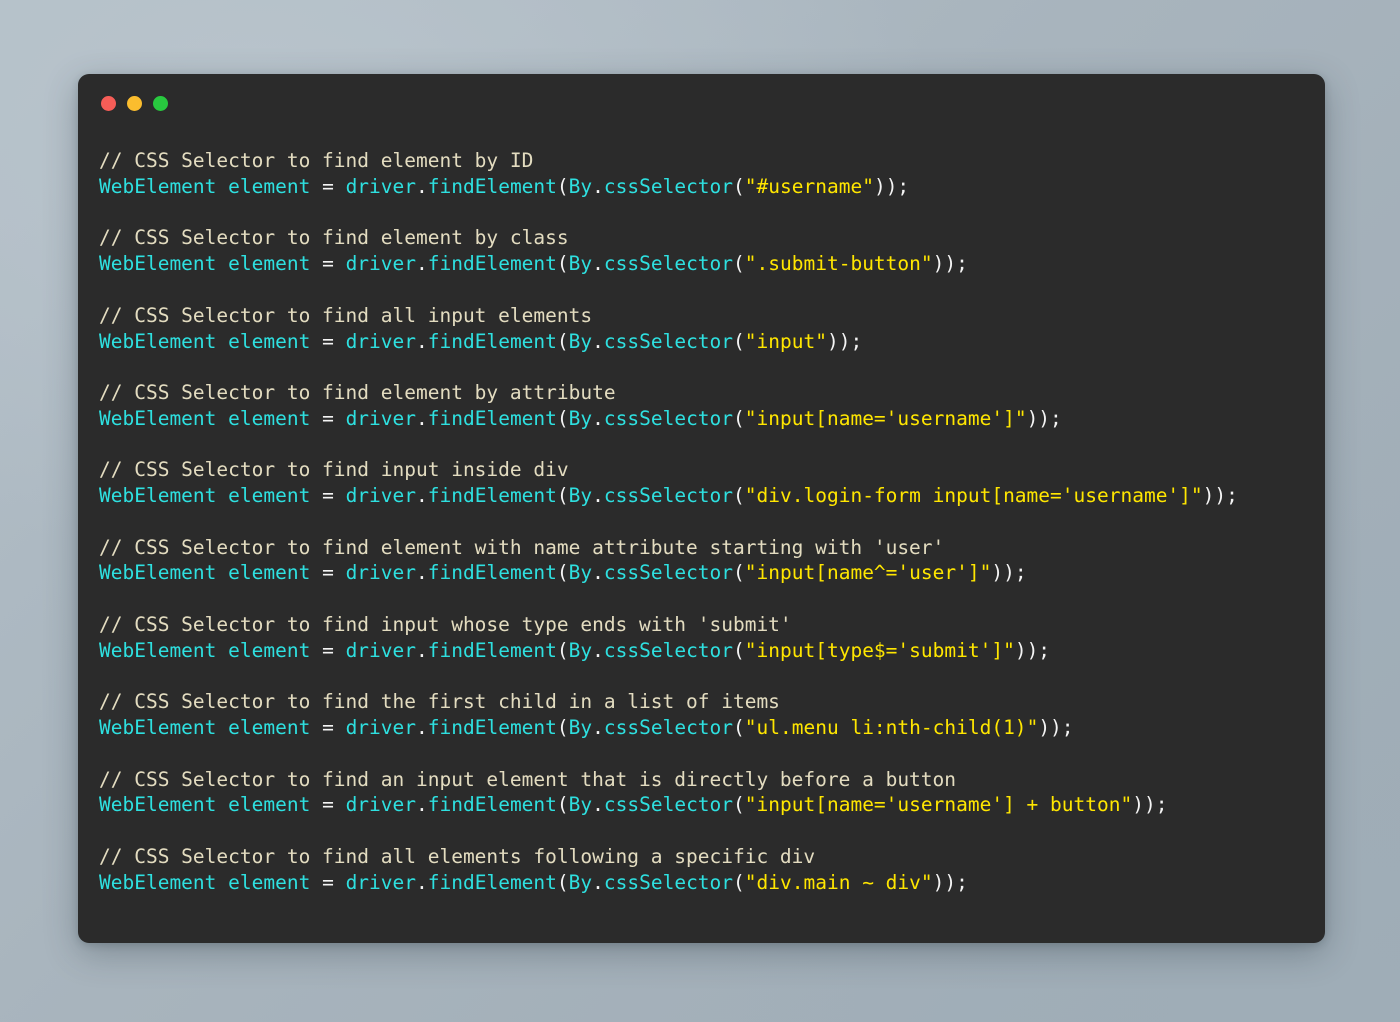 Image resolution: width=1400 pixels, height=1022 pixels. I want to click on selector-string: #username, so click(809, 186).